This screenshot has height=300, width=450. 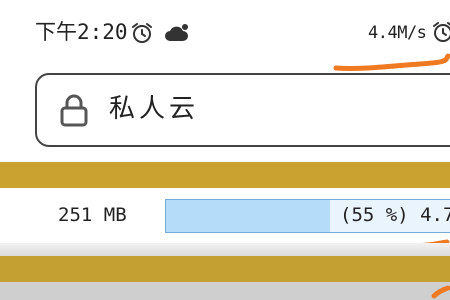 What do you see at coordinates (395, 215) in the screenshot?
I see `storage-percent-text: (55 %) 4.7` at bounding box center [395, 215].